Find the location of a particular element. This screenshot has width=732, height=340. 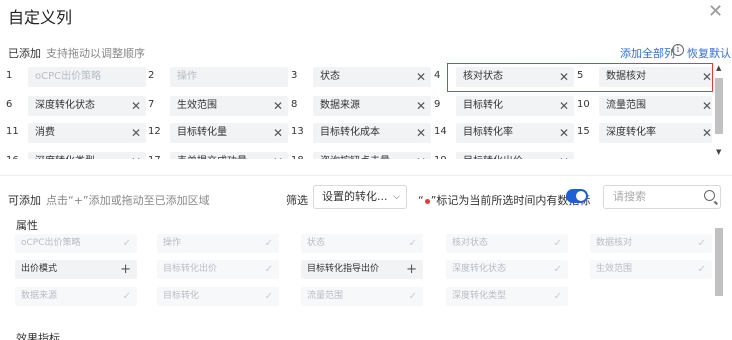

added-column-slot: 13 目标转化成本 ✕ is located at coordinates (362, 133).